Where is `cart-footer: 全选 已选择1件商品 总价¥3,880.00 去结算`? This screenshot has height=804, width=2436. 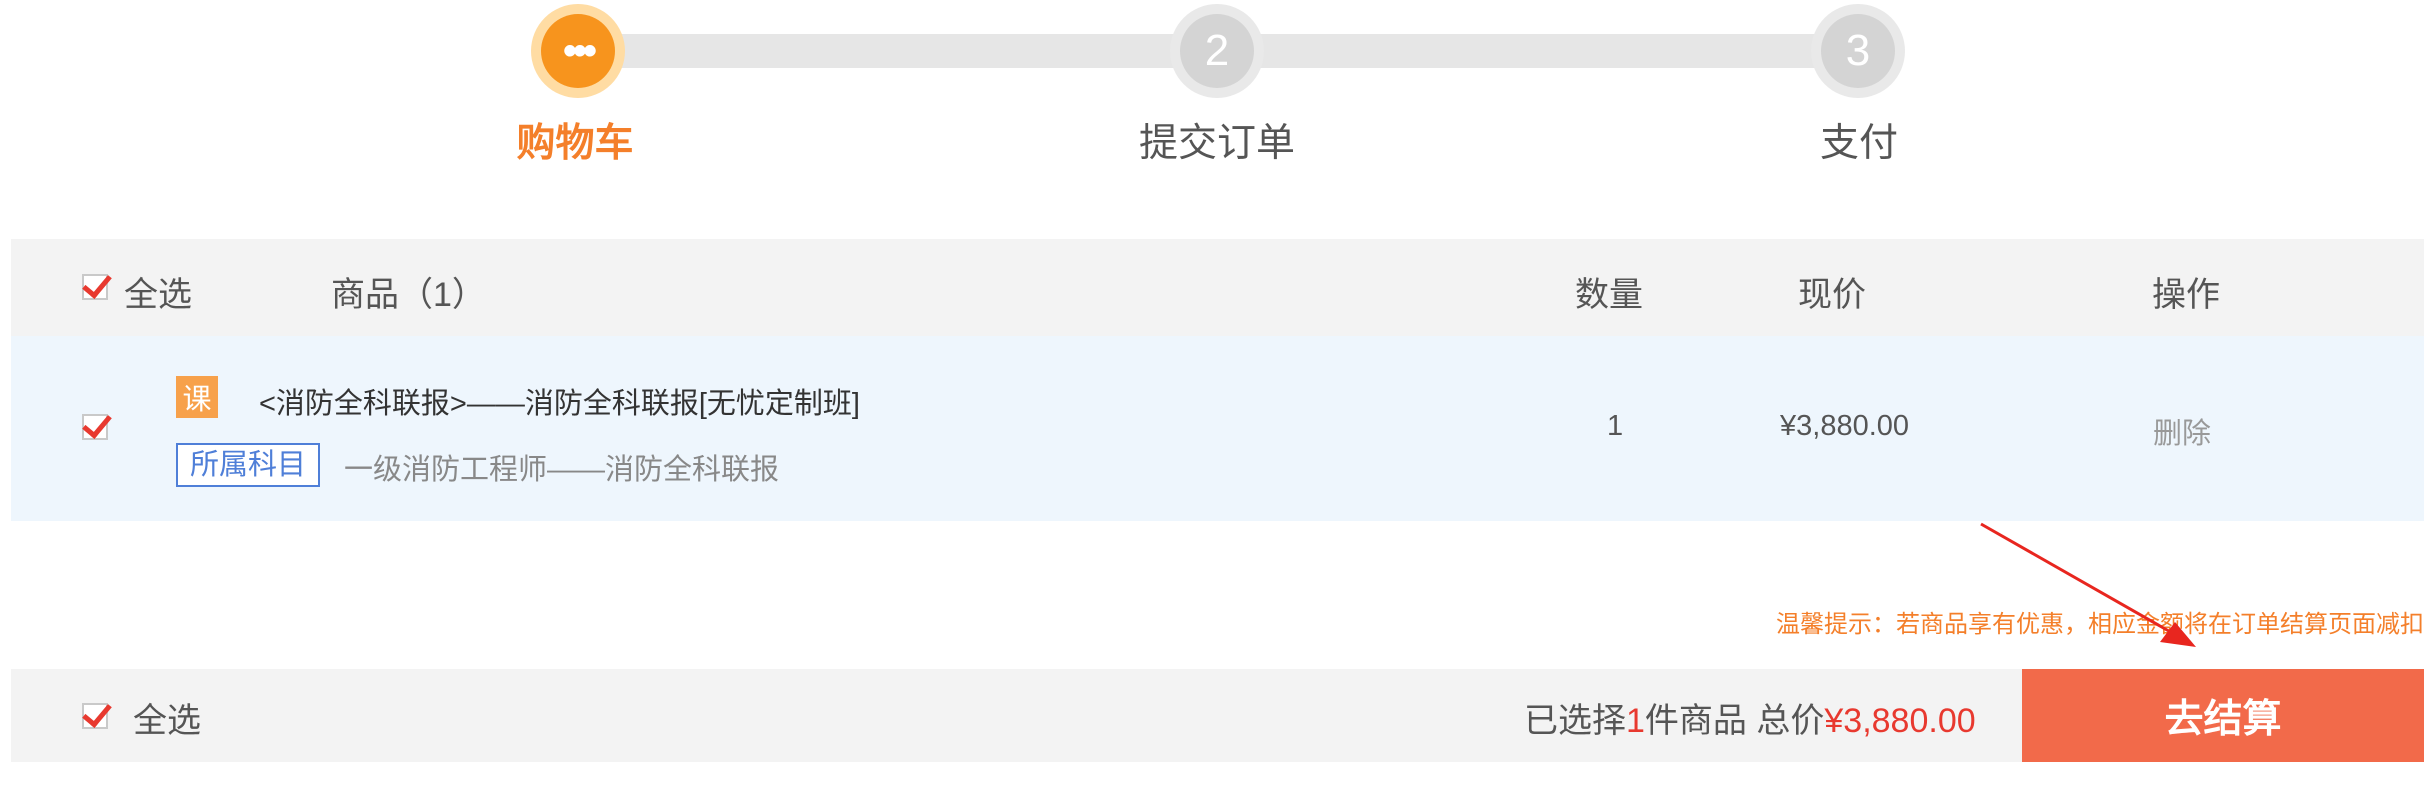
cart-footer: 全选 已选择1件商品 总价¥3,880.00 去结算 is located at coordinates (1217, 715).